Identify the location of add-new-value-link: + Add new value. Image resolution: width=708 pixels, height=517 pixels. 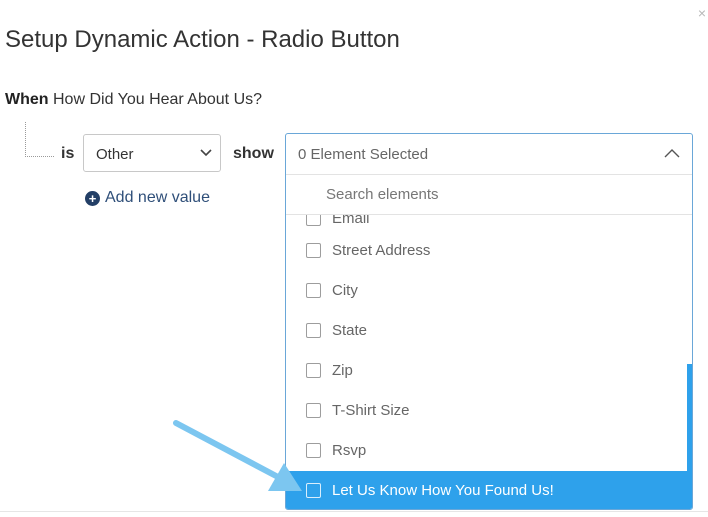
(147, 198).